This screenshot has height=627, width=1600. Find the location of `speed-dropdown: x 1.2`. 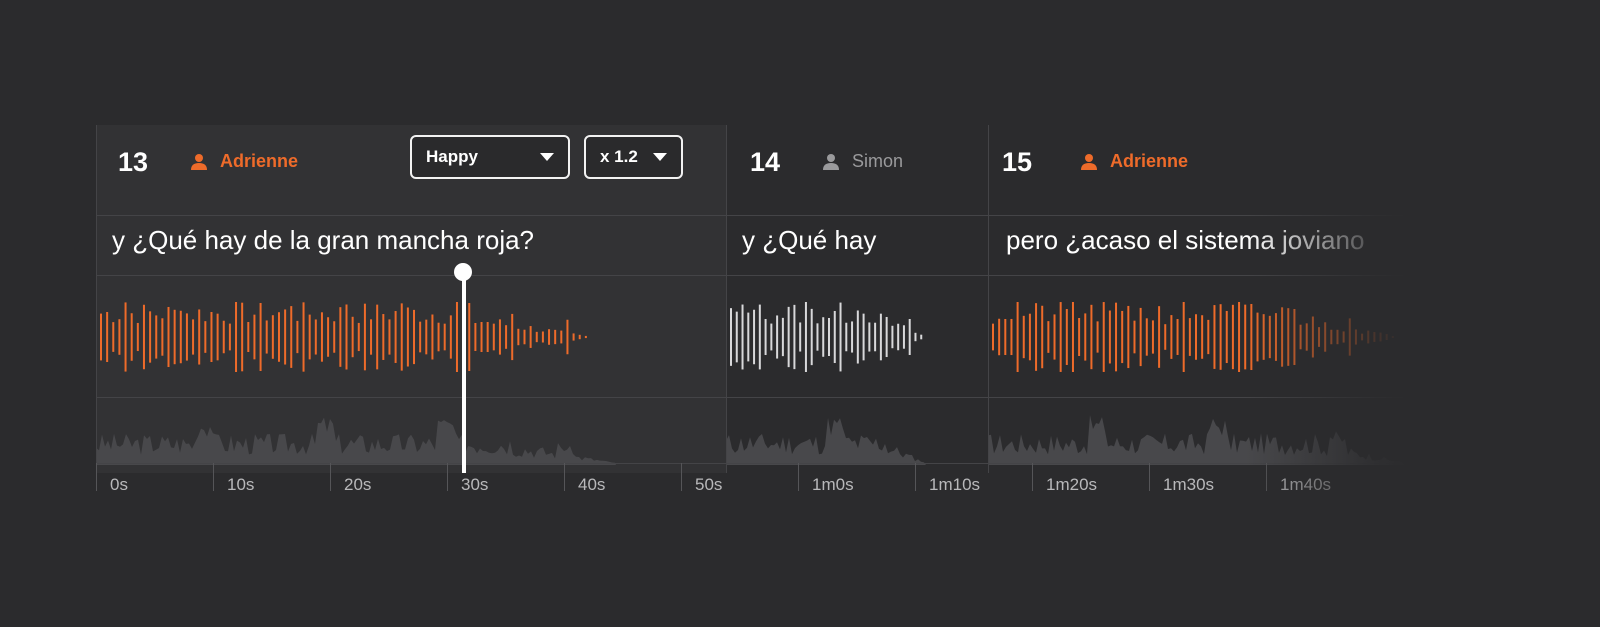

speed-dropdown: x 1.2 is located at coordinates (633, 157).